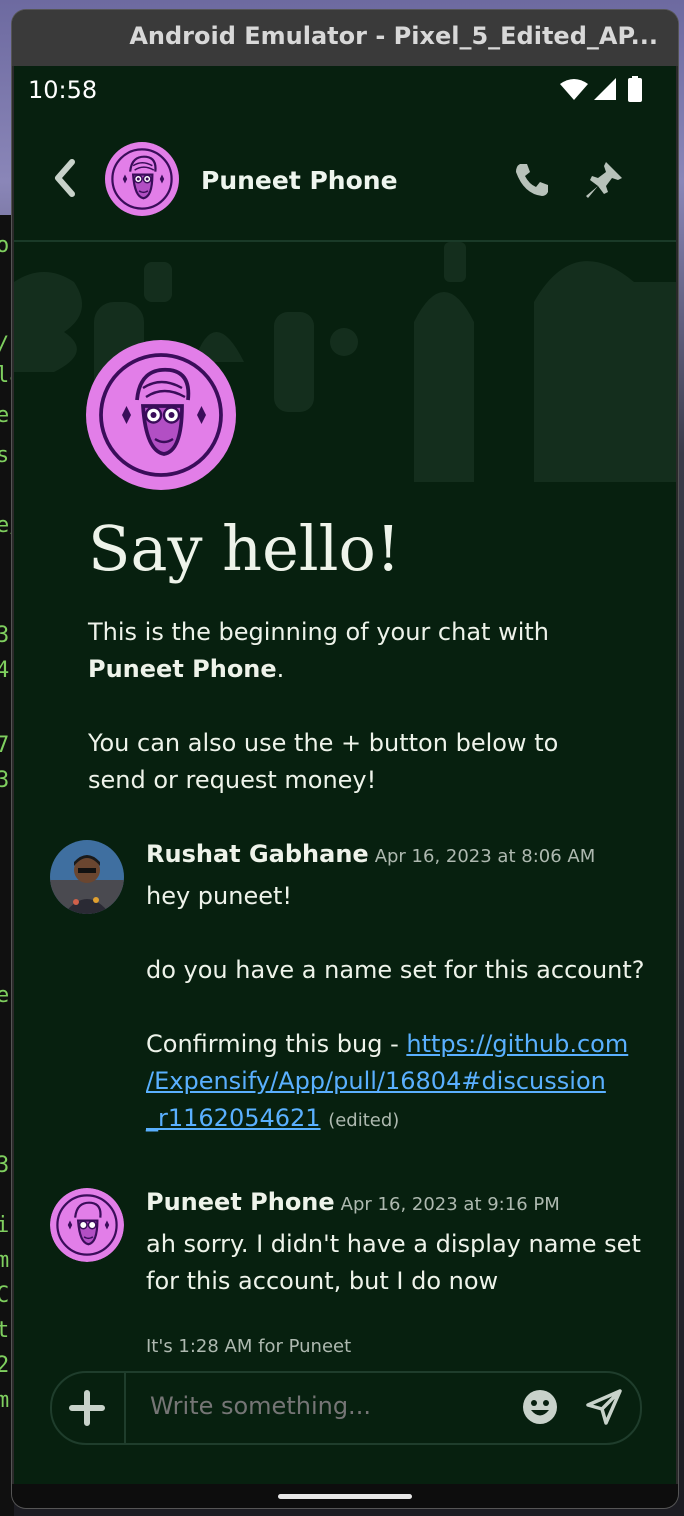 The image size is (684, 1516). I want to click on message-paragraph: hey puneet!, so click(219, 896).